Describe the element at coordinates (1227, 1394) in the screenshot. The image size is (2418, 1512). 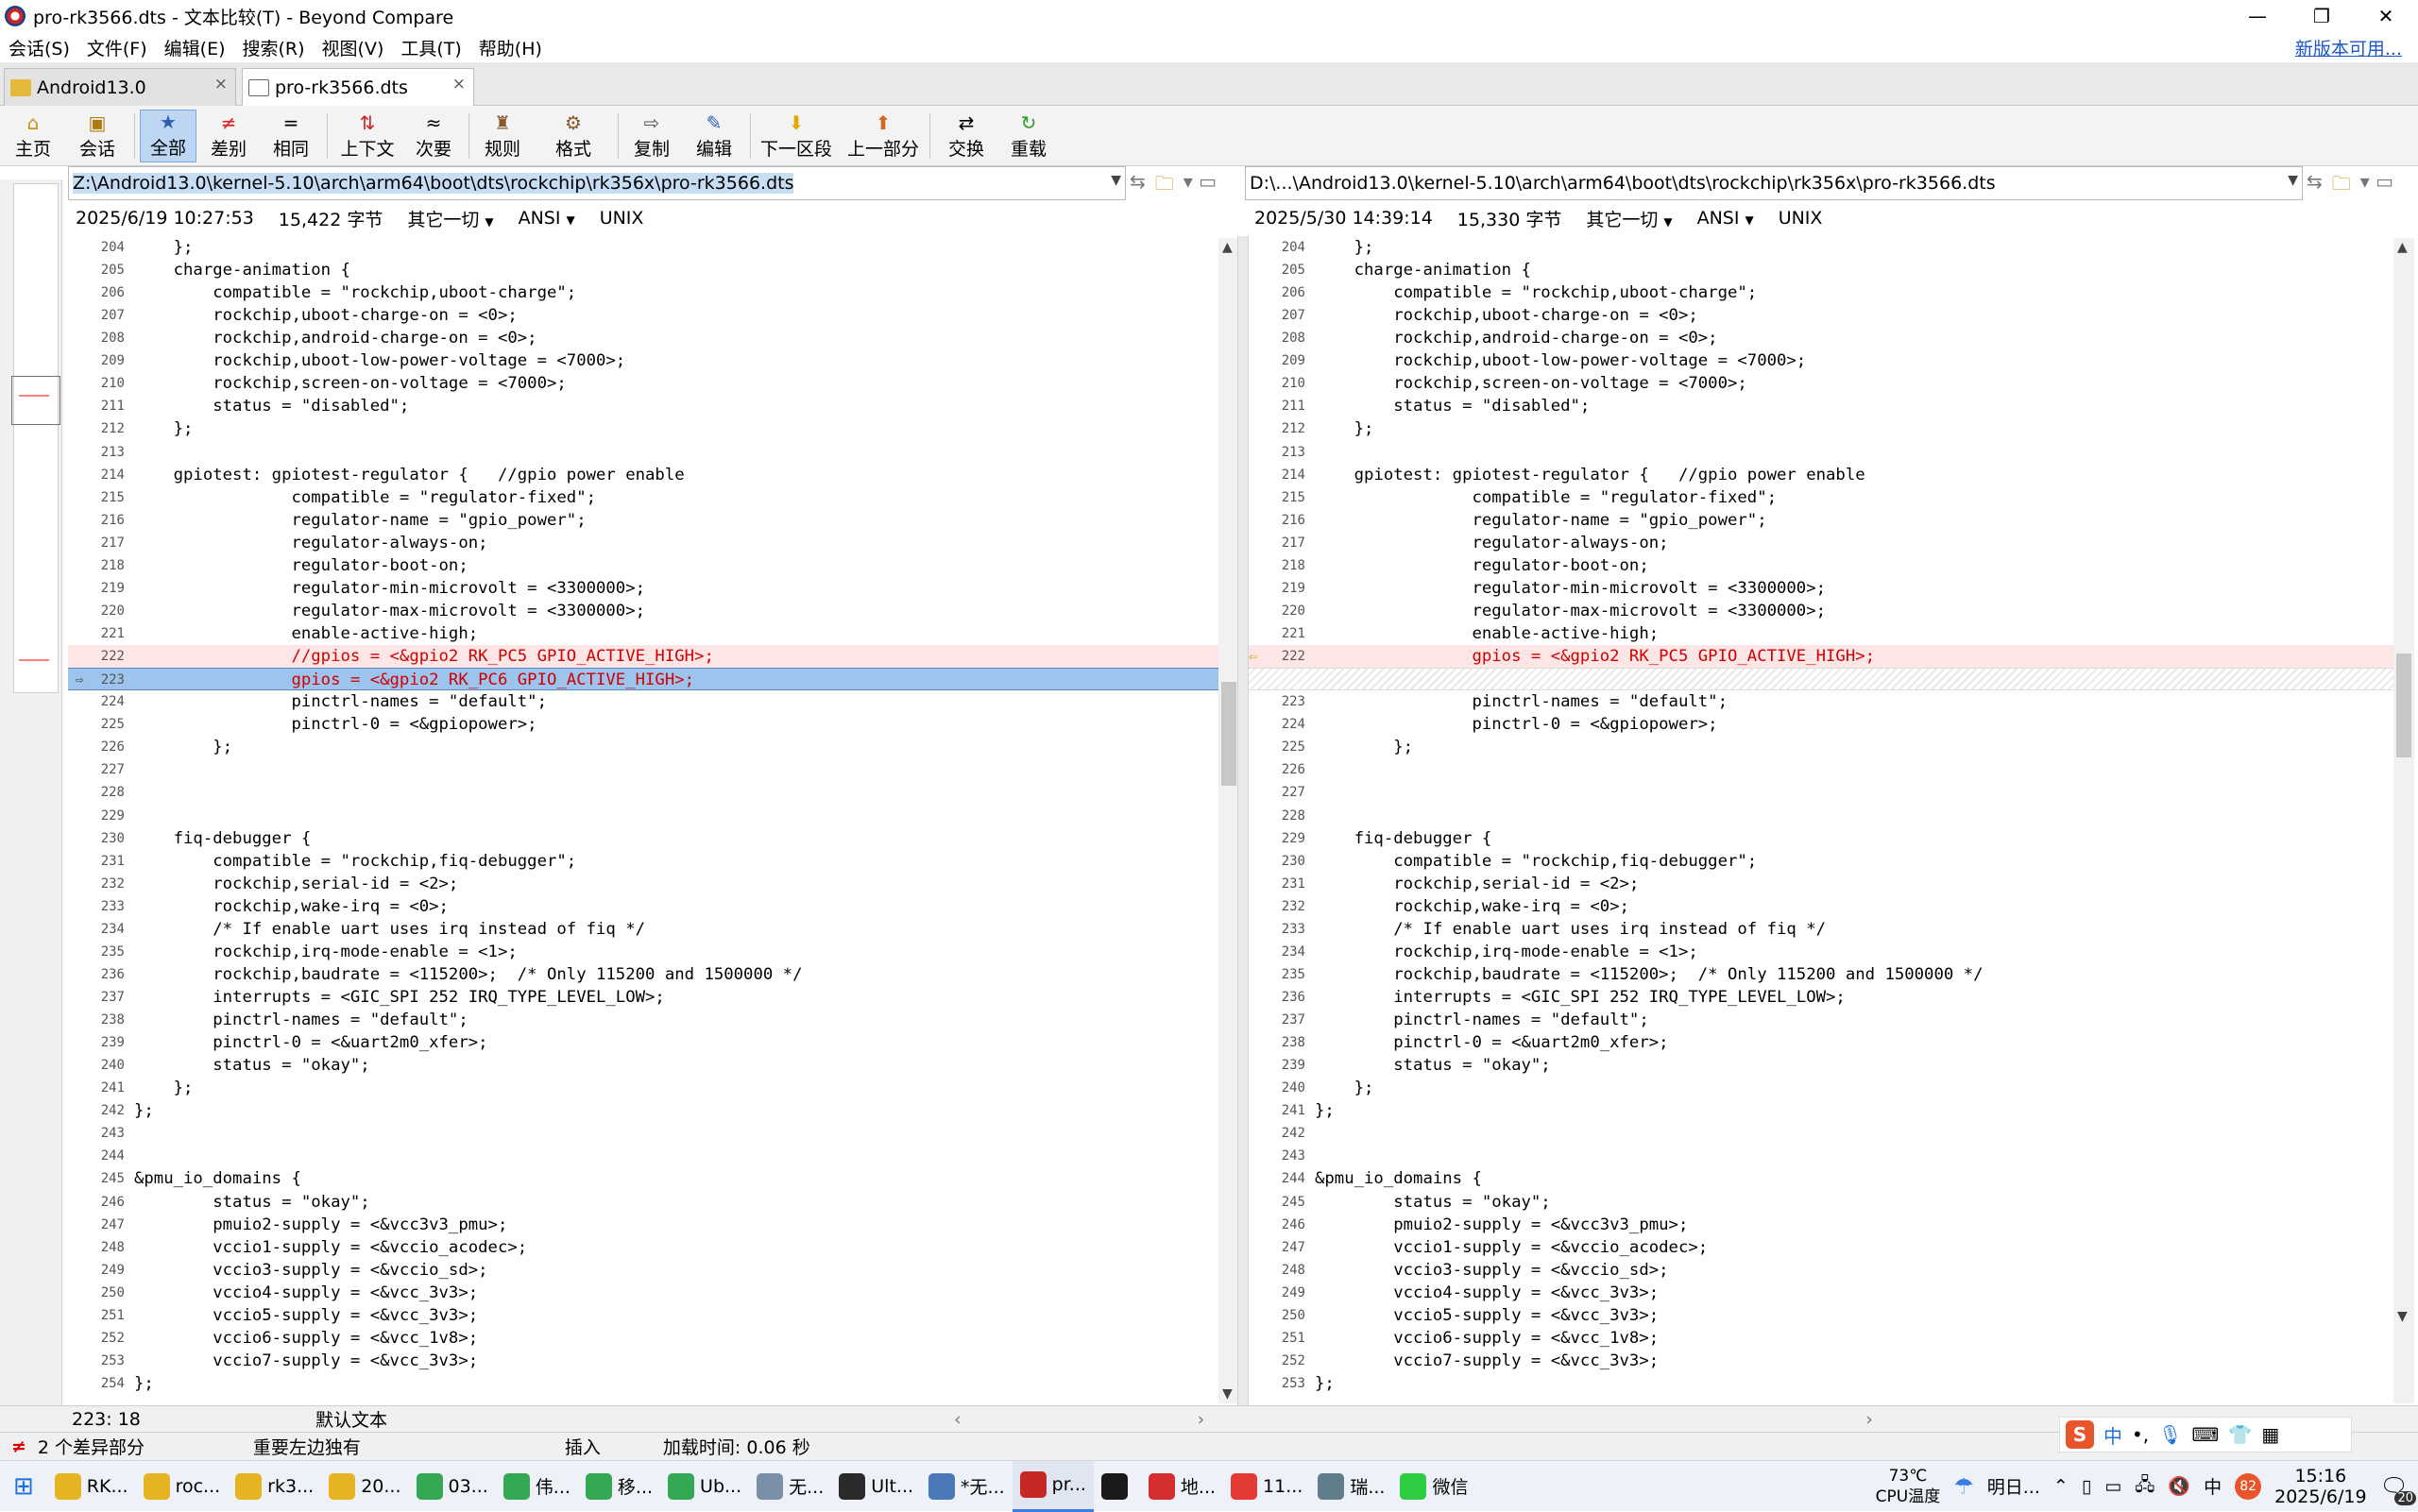
I see `scroll-down-icon: ▼` at that location.